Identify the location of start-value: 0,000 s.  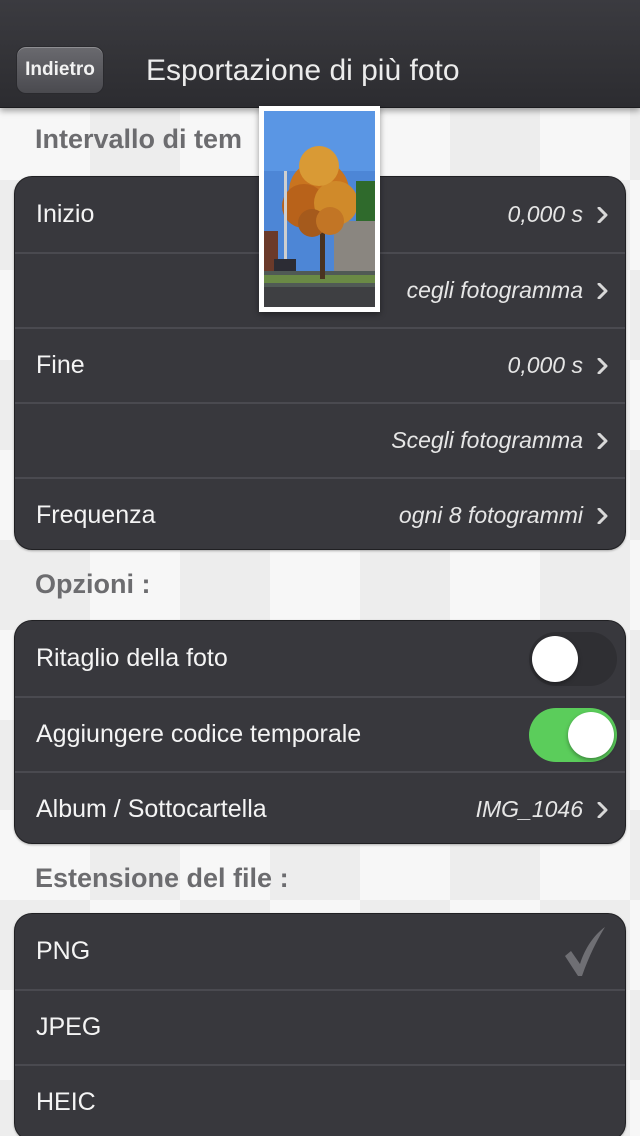
(545, 214).